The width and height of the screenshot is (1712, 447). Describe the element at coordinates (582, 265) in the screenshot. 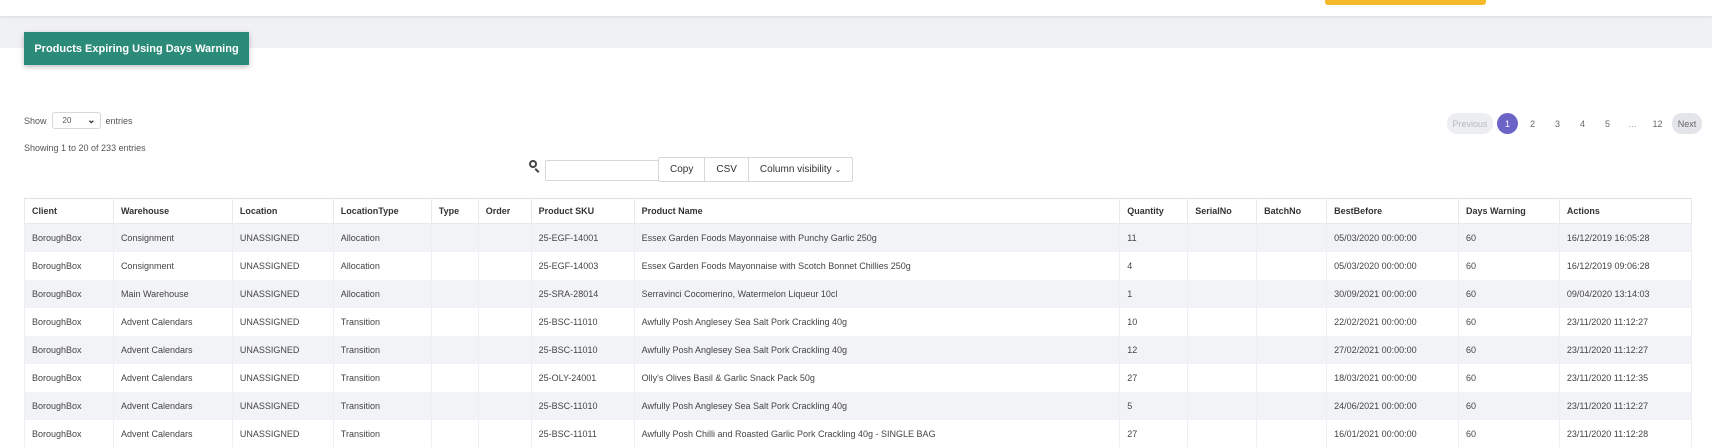

I see `cell-product-sku: 25-EGF-14003` at that location.